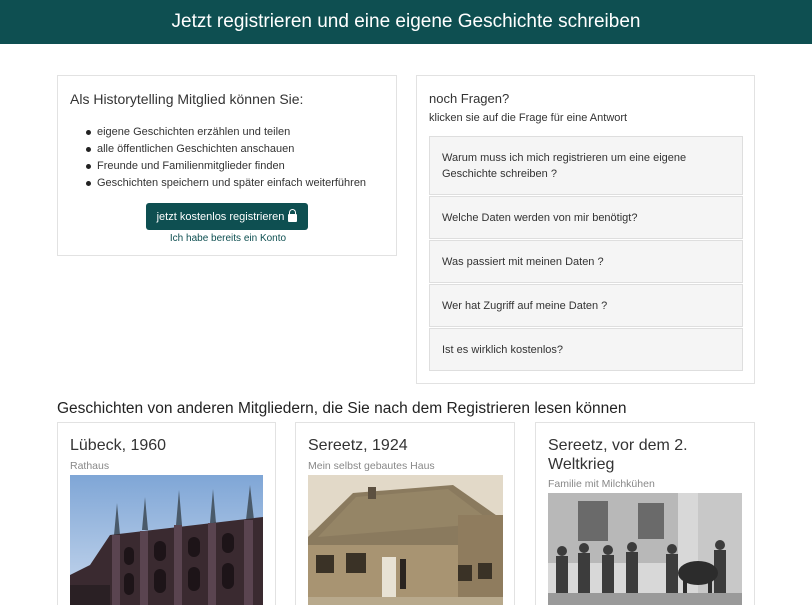 Image resolution: width=812 pixels, height=605 pixels. What do you see at coordinates (618, 455) in the screenshot?
I see `story-title: Sereetz, vor dem 2. Weltkrieg` at bounding box center [618, 455].